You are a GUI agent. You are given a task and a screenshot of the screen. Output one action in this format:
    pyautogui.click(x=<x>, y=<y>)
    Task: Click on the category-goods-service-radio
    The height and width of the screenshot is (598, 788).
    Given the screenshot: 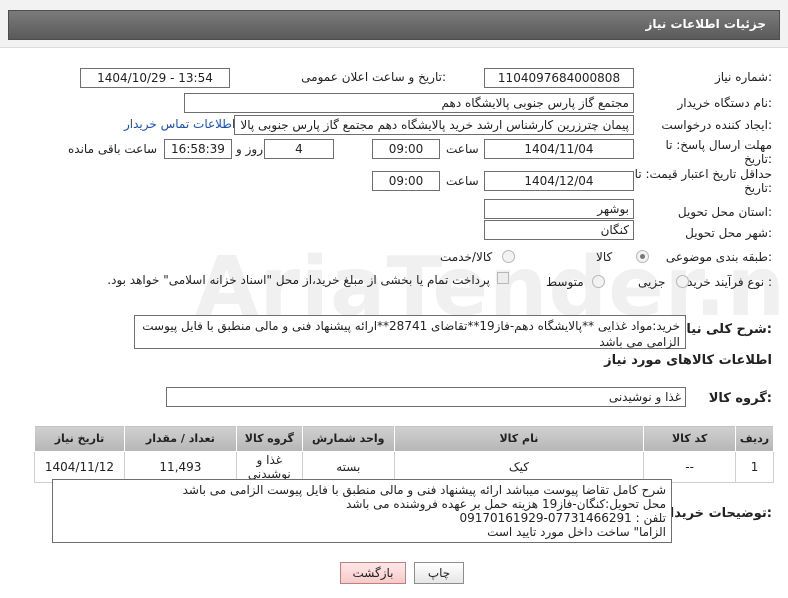 What is the action you would take?
    pyautogui.click(x=508, y=256)
    